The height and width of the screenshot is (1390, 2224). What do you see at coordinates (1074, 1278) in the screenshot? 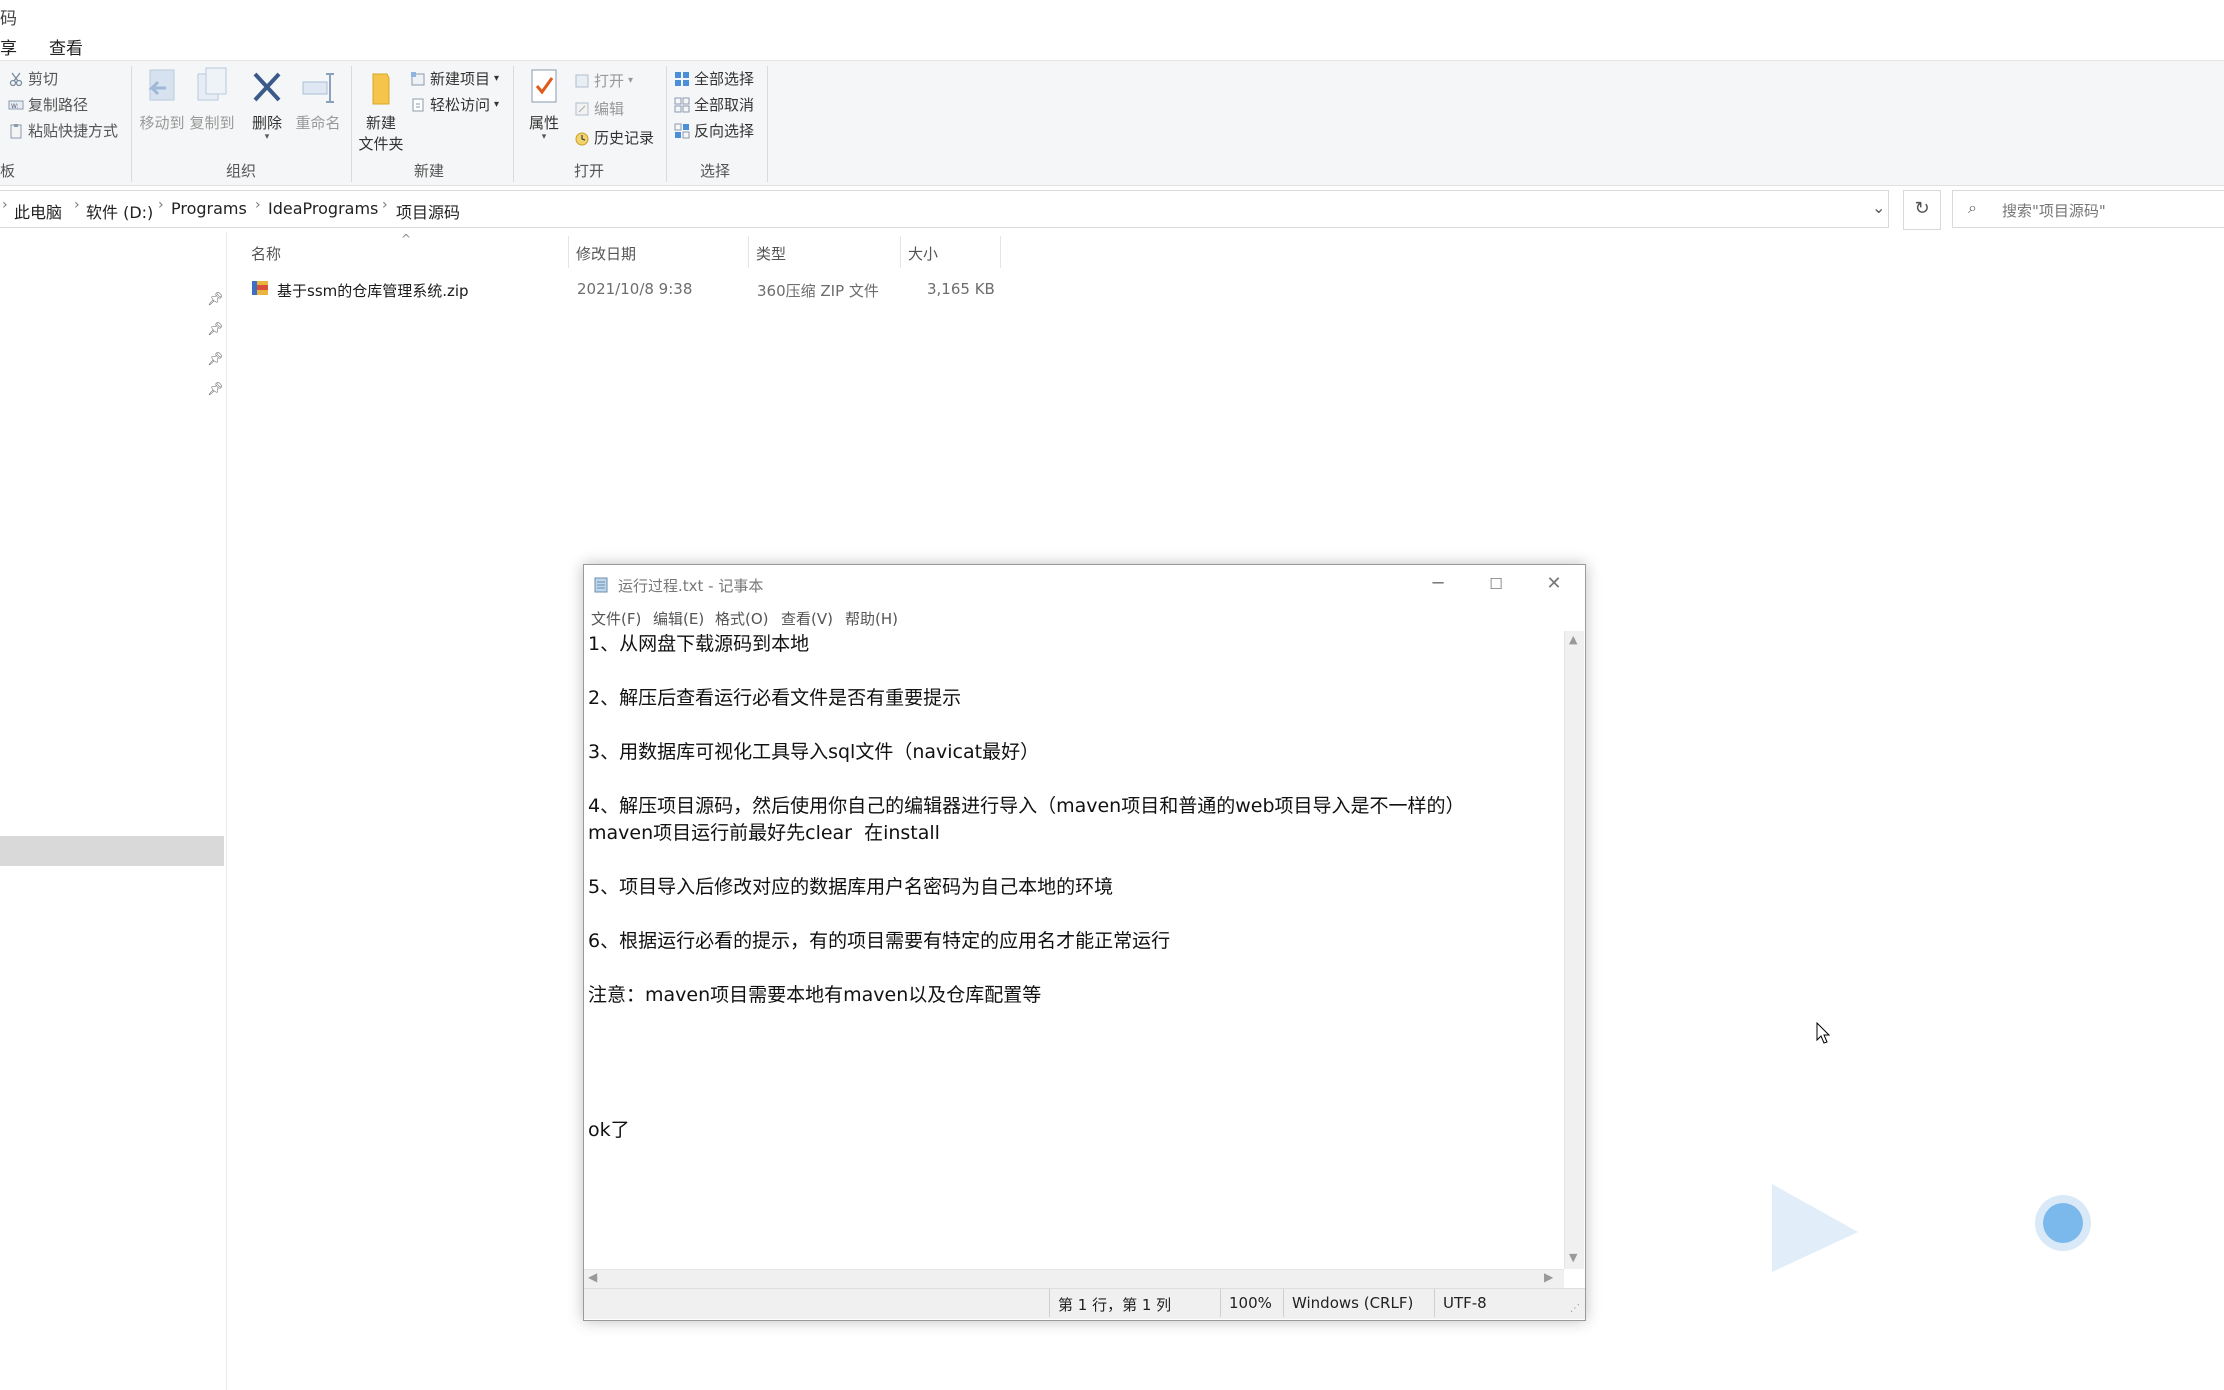
I see `horizontal-scrollbar: ◀ ▶` at bounding box center [1074, 1278].